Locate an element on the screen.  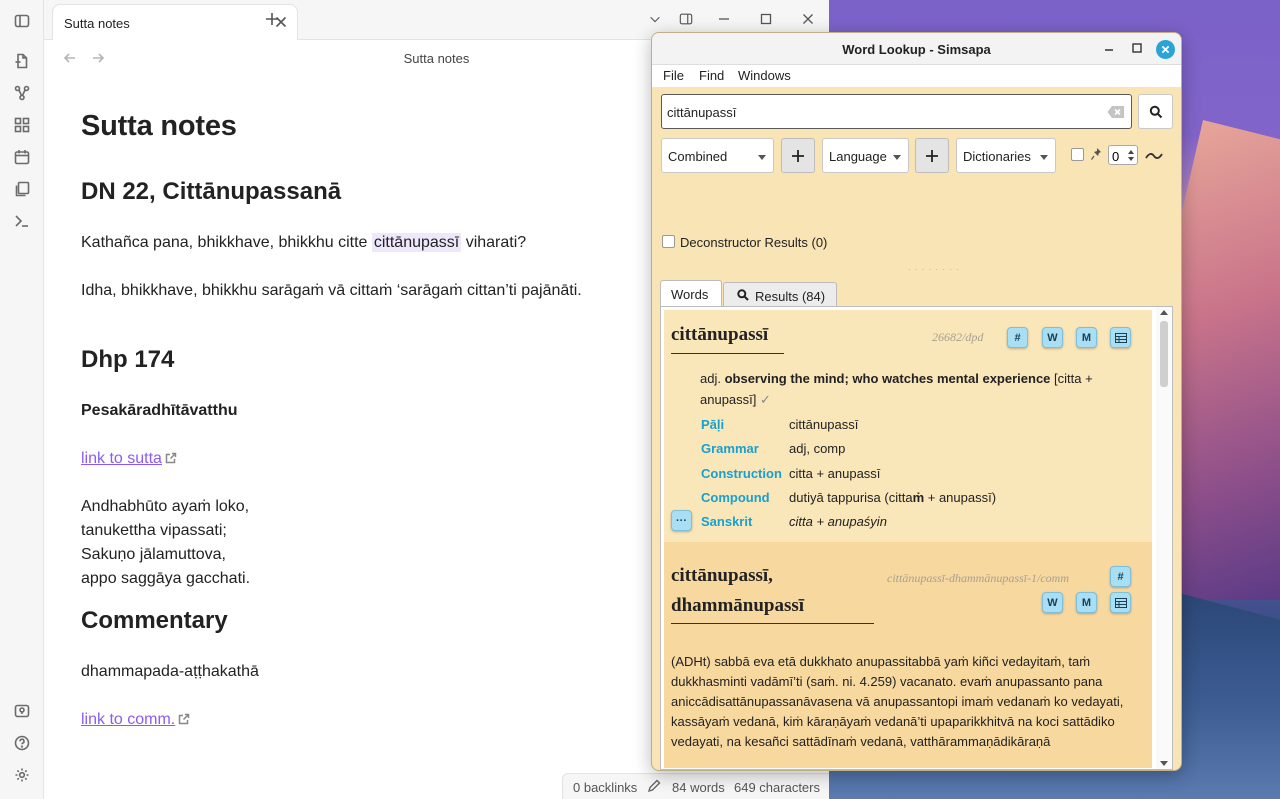
deconstructor-label: Deconstructor Results (0) is located at coordinates (753, 242).